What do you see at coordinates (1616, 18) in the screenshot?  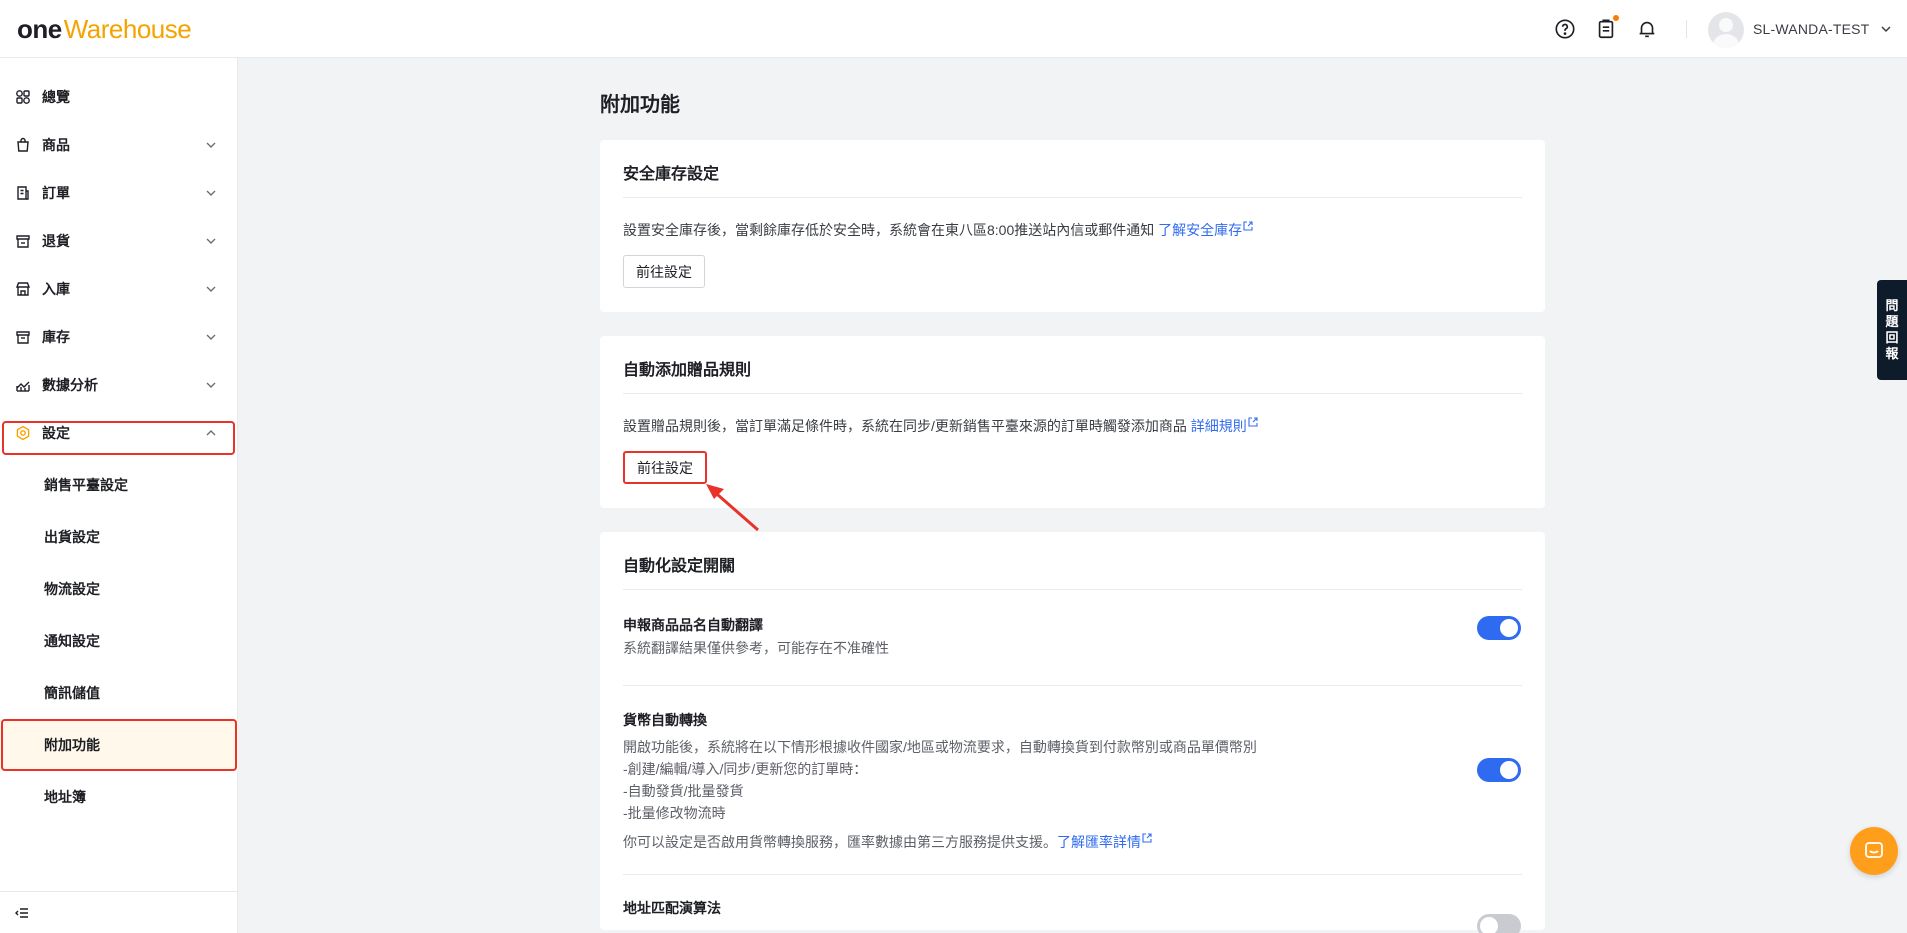 I see `notification-dot` at bounding box center [1616, 18].